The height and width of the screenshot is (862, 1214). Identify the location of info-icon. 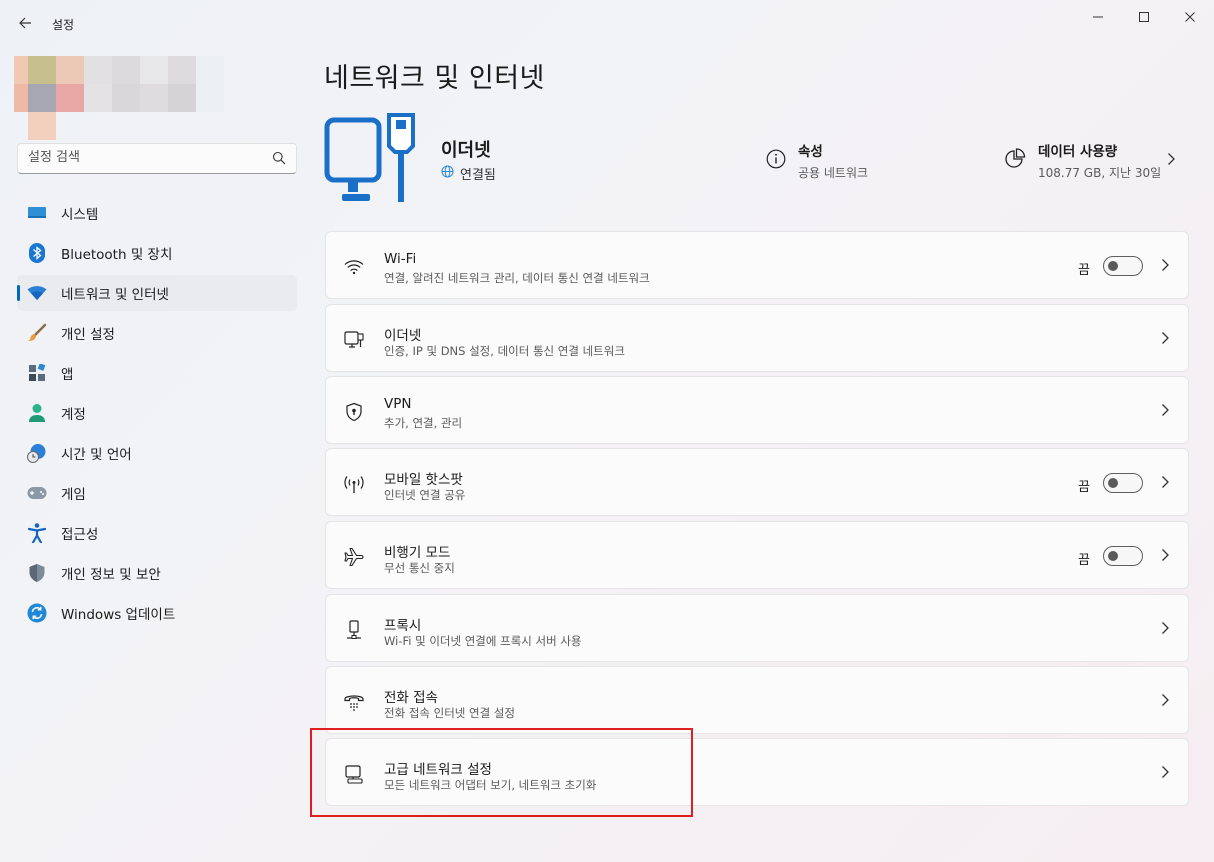
(776, 161).